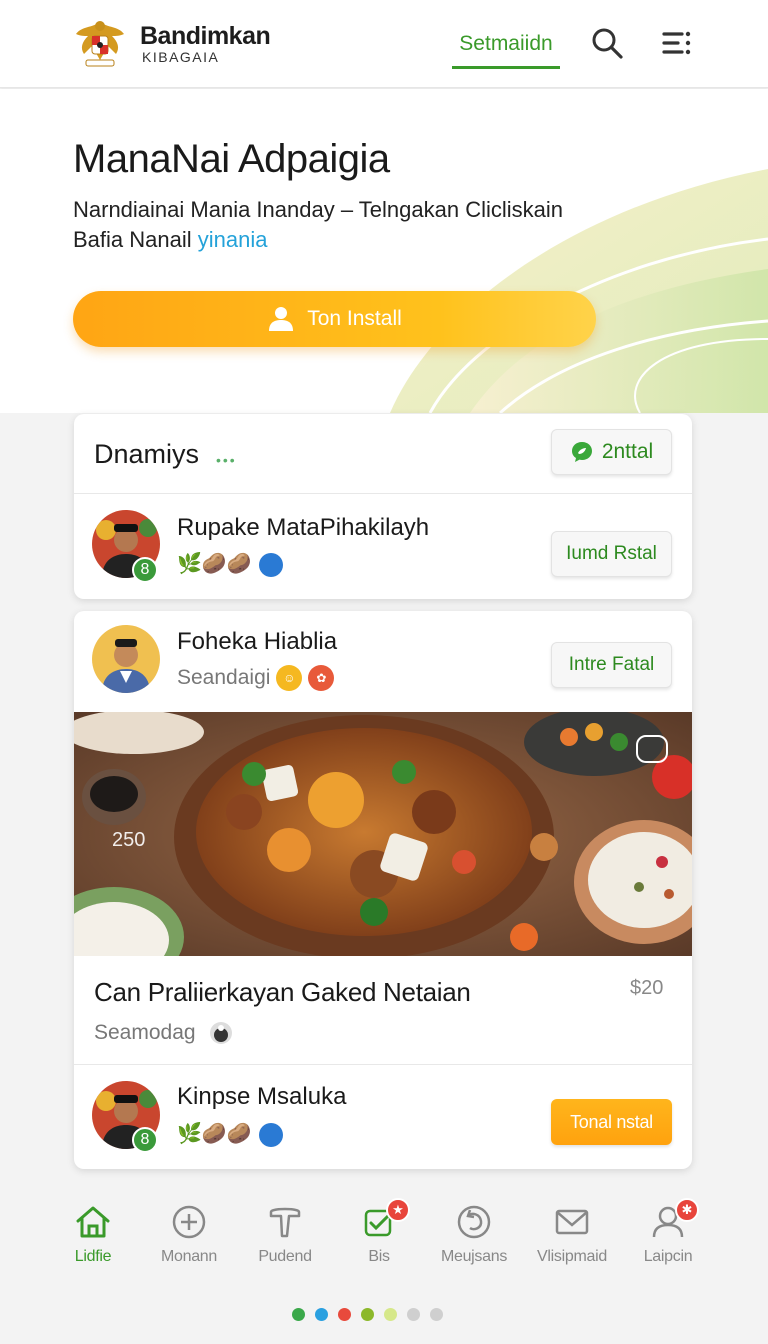 The width and height of the screenshot is (768, 1344). Describe the element at coordinates (474, 1222) in the screenshot. I see `refresh-icon` at that location.